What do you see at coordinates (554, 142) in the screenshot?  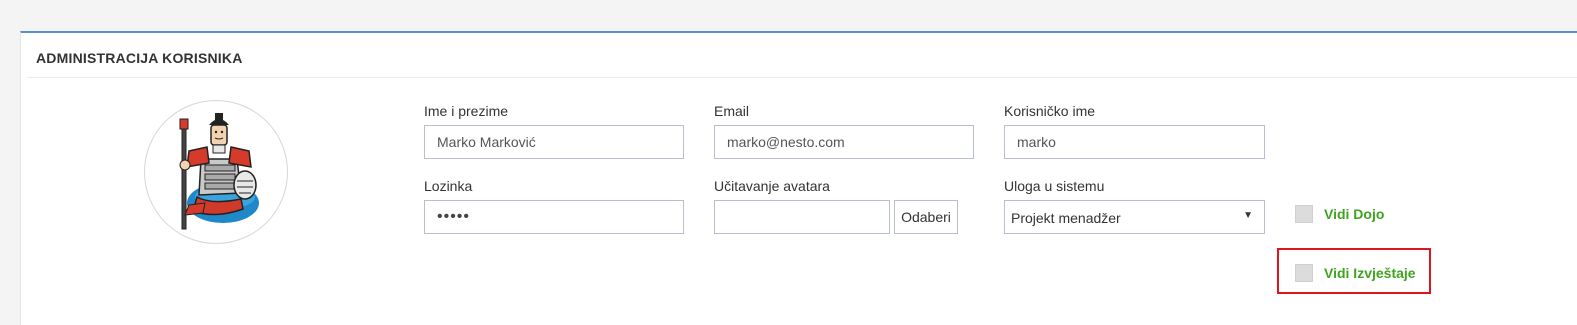 I see `full-name-field` at bounding box center [554, 142].